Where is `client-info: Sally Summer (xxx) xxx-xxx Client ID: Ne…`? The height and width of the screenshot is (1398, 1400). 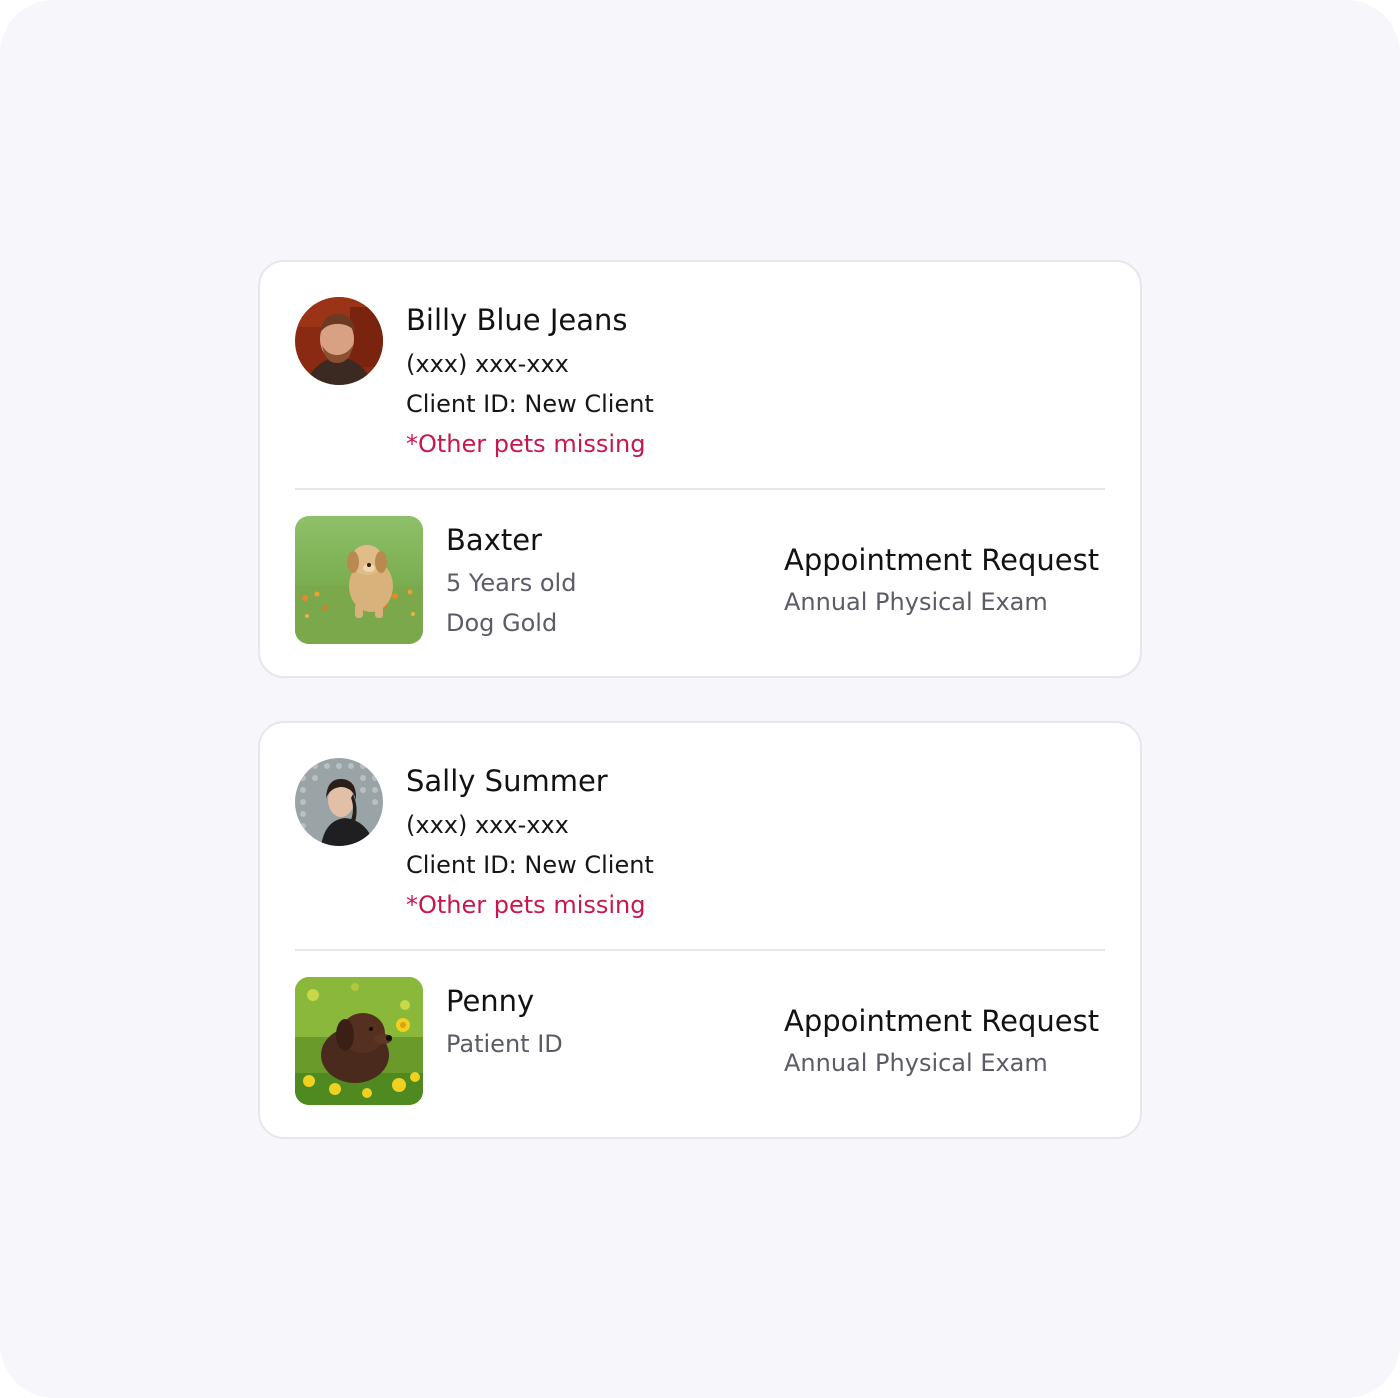 client-info: Sally Summer (xxx) xxx-xxx Client ID: Ne… is located at coordinates (530, 843).